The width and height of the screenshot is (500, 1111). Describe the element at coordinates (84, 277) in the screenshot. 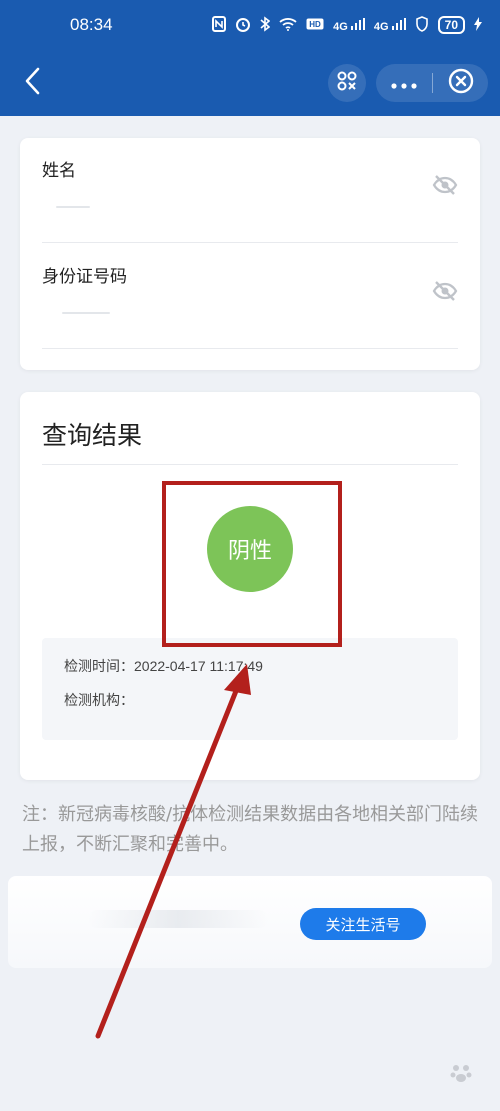

I see `id-number-label: 身份证号码` at that location.